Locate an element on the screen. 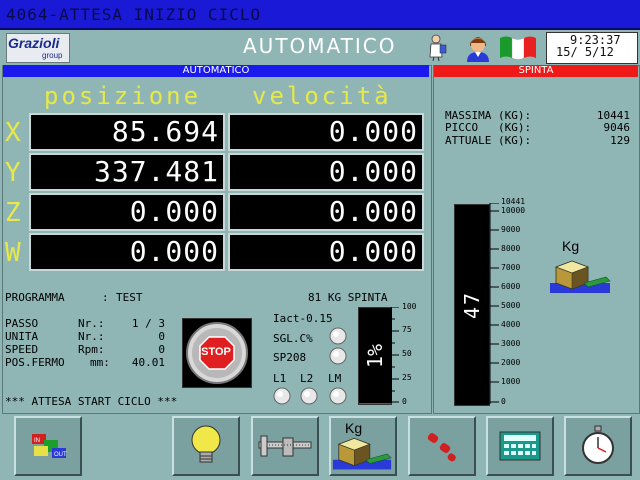 This screenshot has width=640, height=480. sp208-indicator-lamp is located at coordinates (338, 356).